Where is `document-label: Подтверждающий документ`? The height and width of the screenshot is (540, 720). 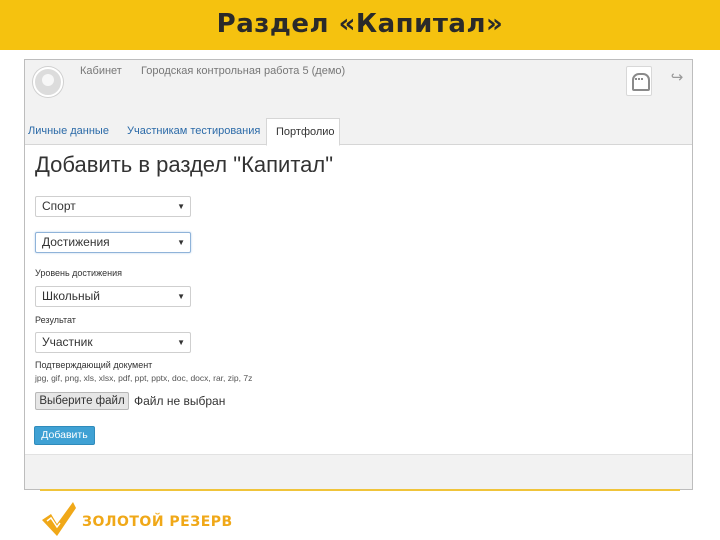 document-label: Подтверждающий документ is located at coordinates (94, 365).